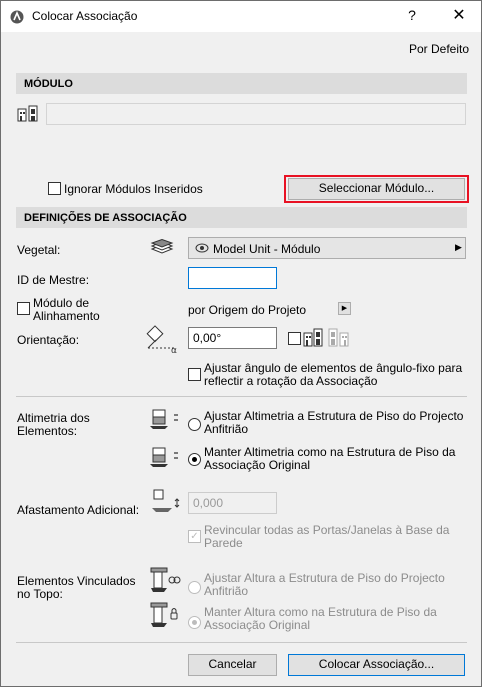 This screenshot has width=482, height=687. What do you see at coordinates (257, 625) in the screenshot?
I see `top-height-keep-label-line2: Associação Original` at bounding box center [257, 625].